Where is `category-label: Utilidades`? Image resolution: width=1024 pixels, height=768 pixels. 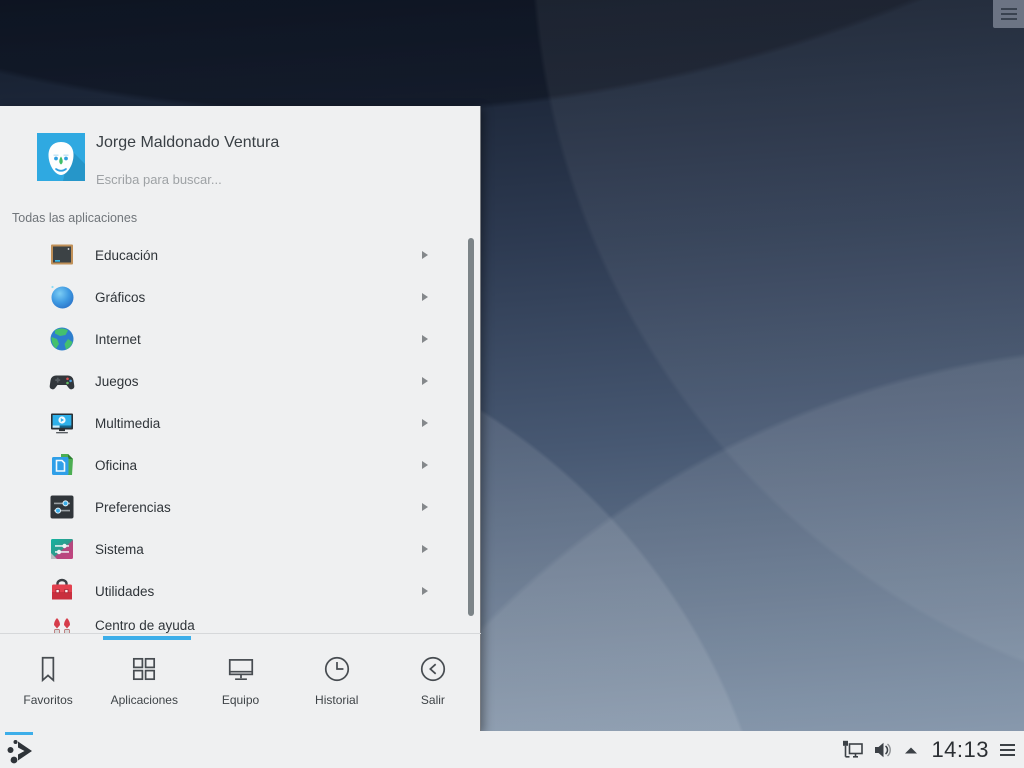 category-label: Utilidades is located at coordinates (125, 591).